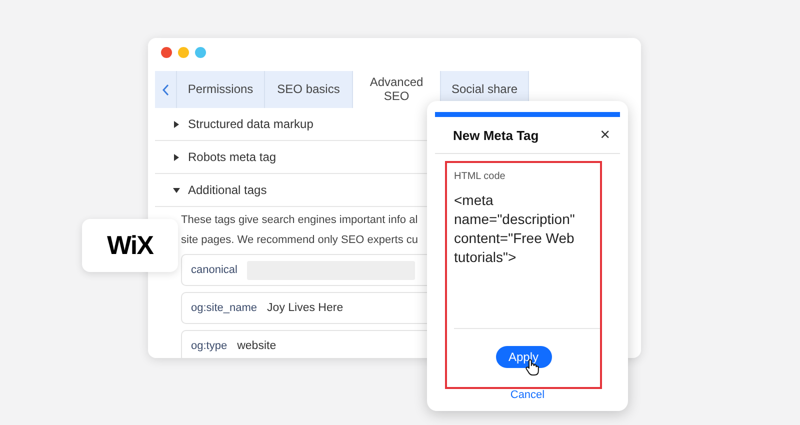 The image size is (800, 425). What do you see at coordinates (496, 135) in the screenshot?
I see `dialog-title: New Meta Tag` at bounding box center [496, 135].